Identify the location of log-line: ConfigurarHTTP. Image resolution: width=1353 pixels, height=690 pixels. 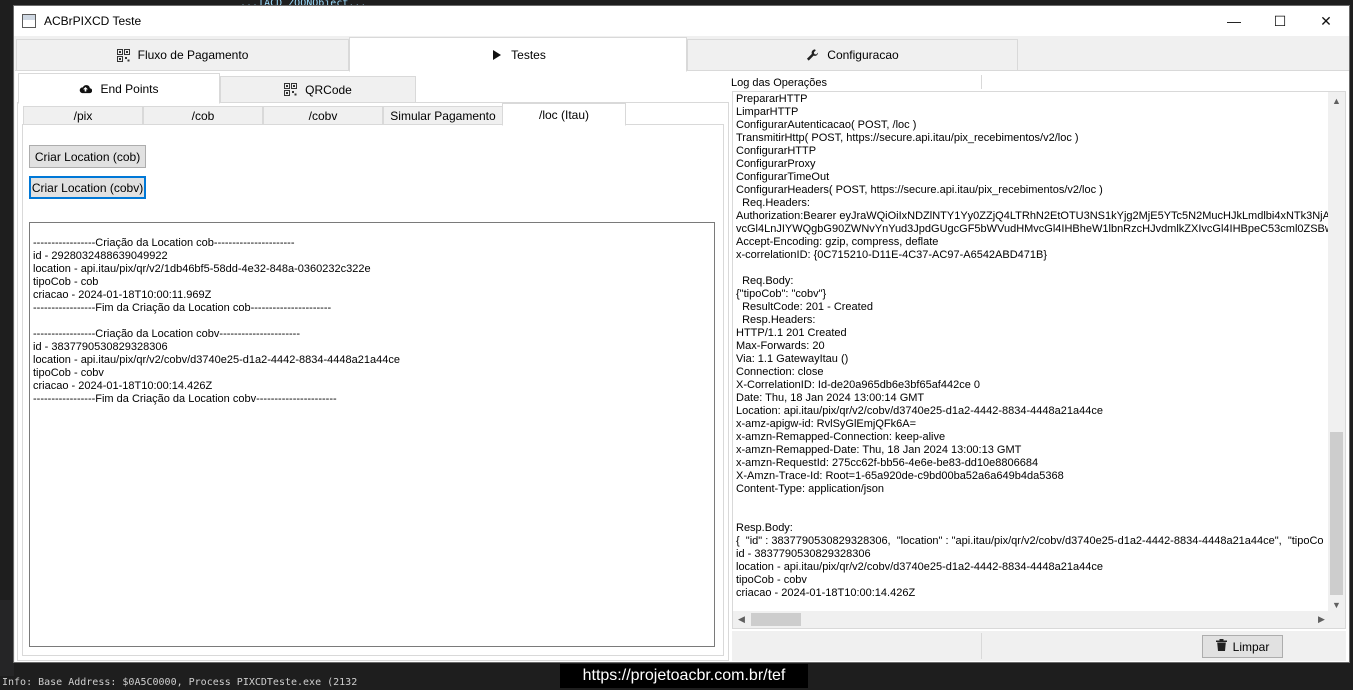
(776, 151).